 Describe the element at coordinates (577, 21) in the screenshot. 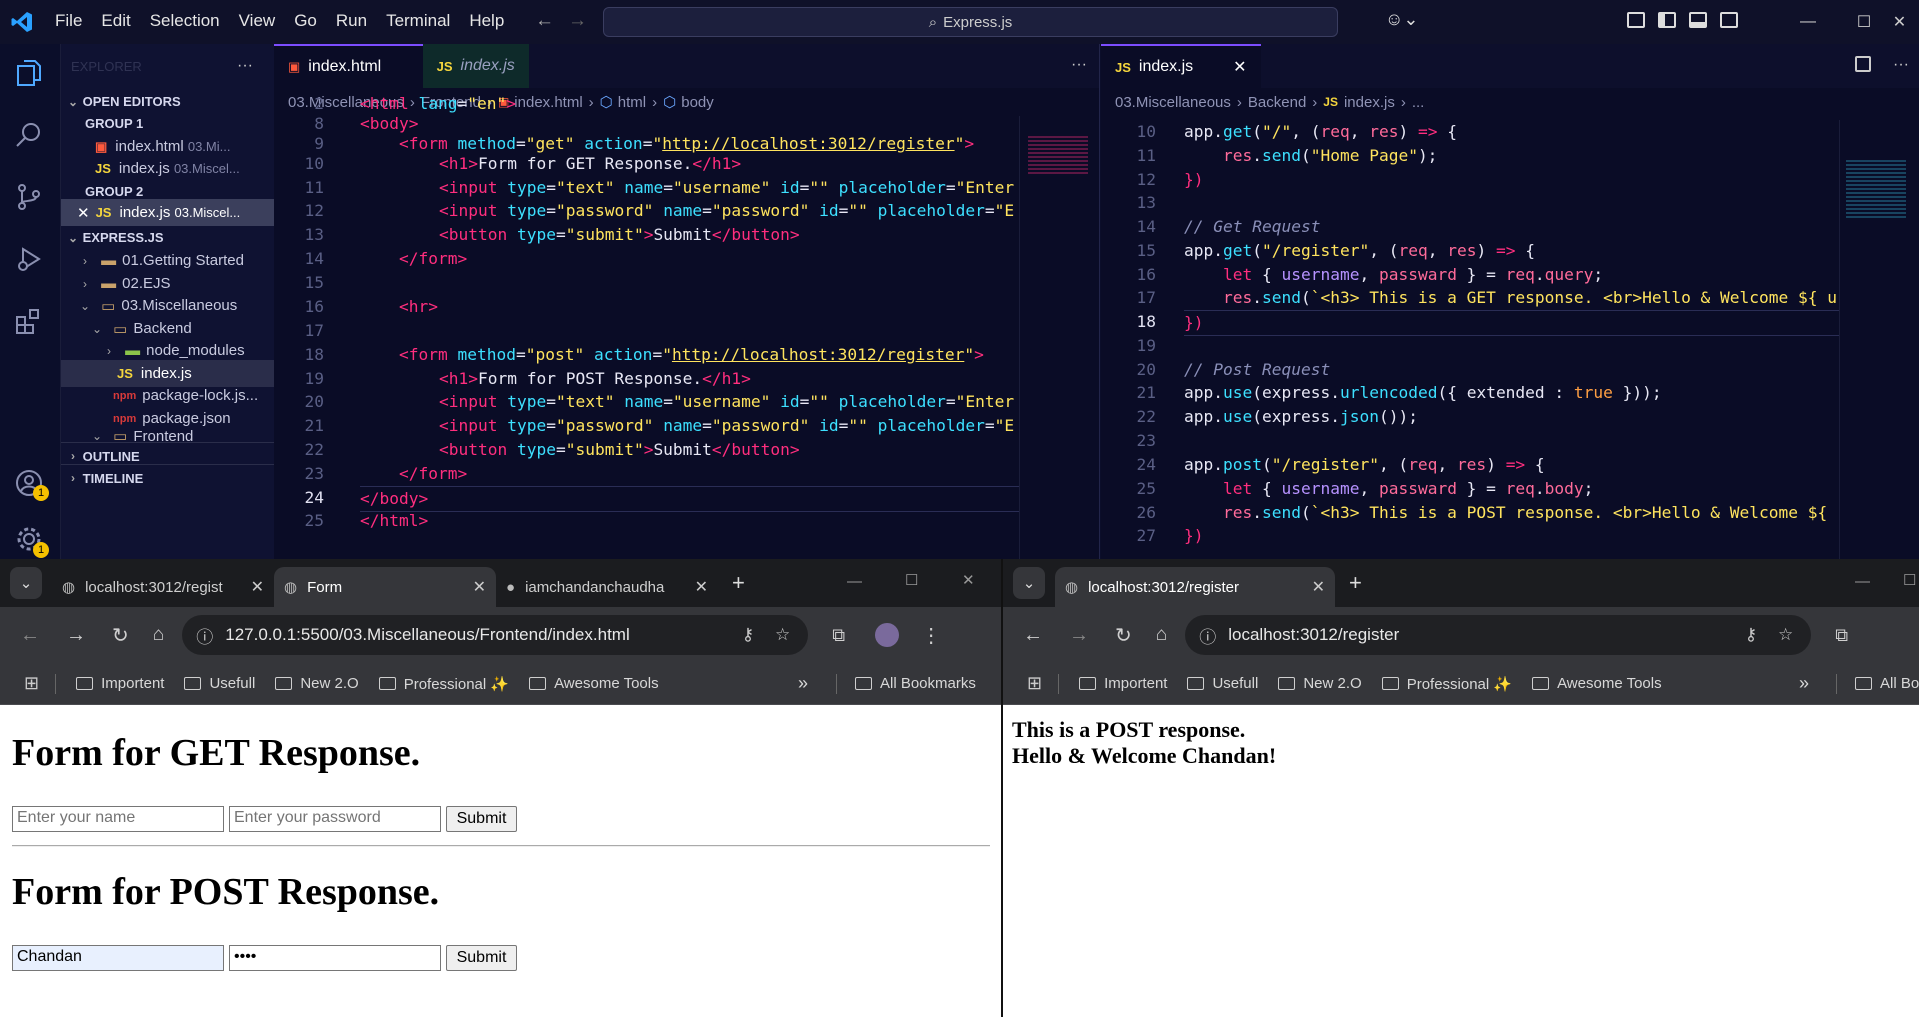

I see `forward-arrow-icon: →` at that location.